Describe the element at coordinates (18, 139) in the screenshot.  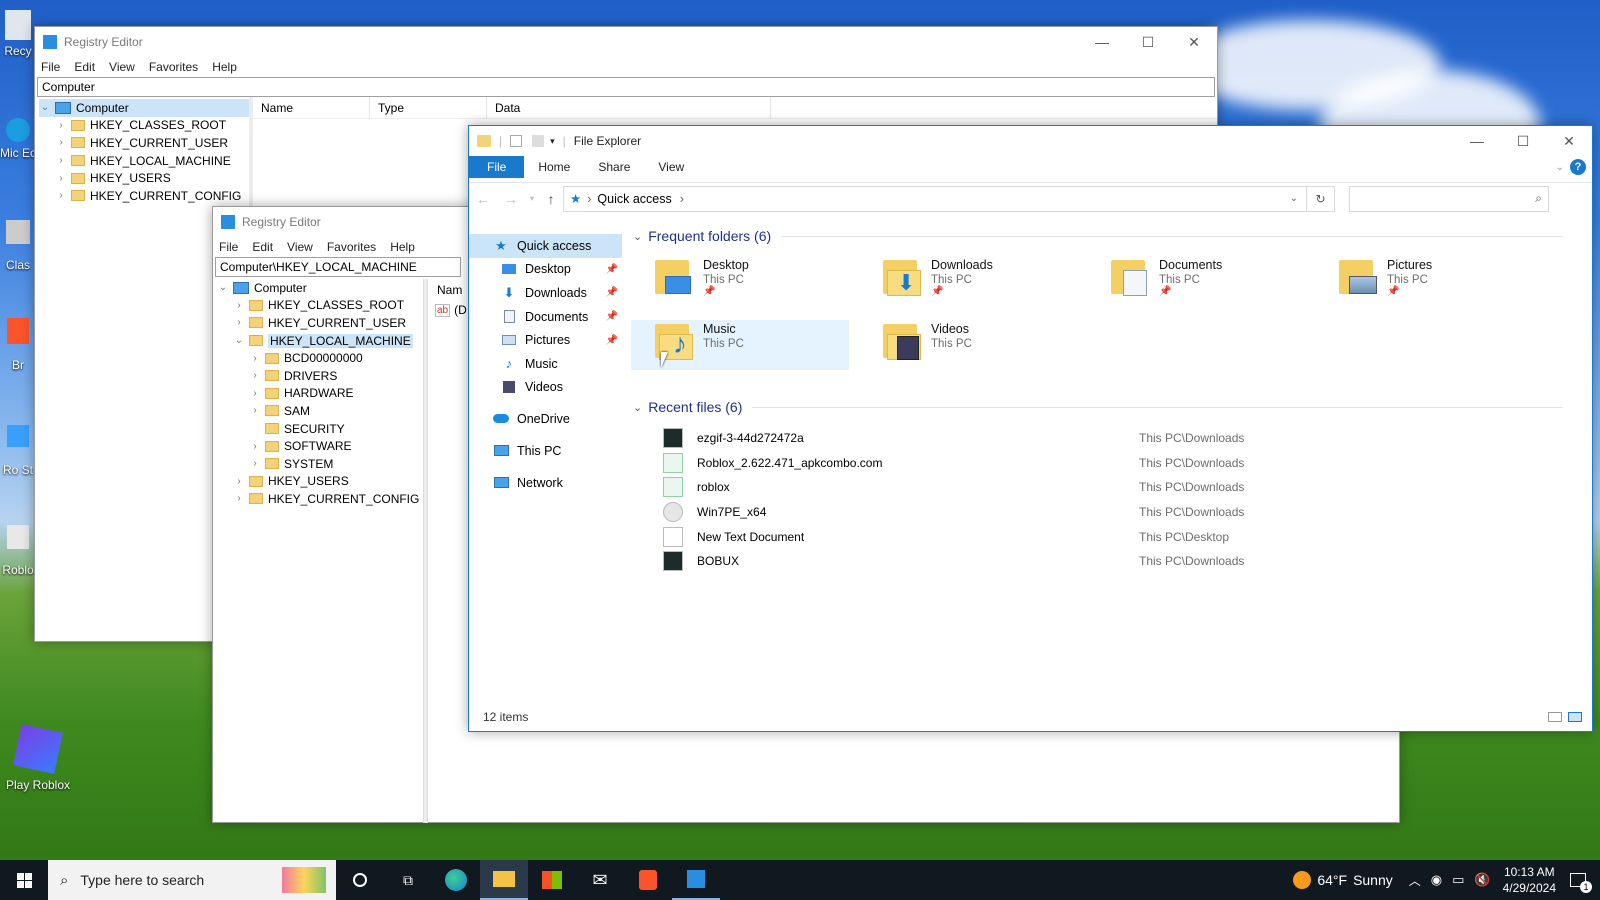
I see `desktop-icon-edge: Mic Ec` at that location.